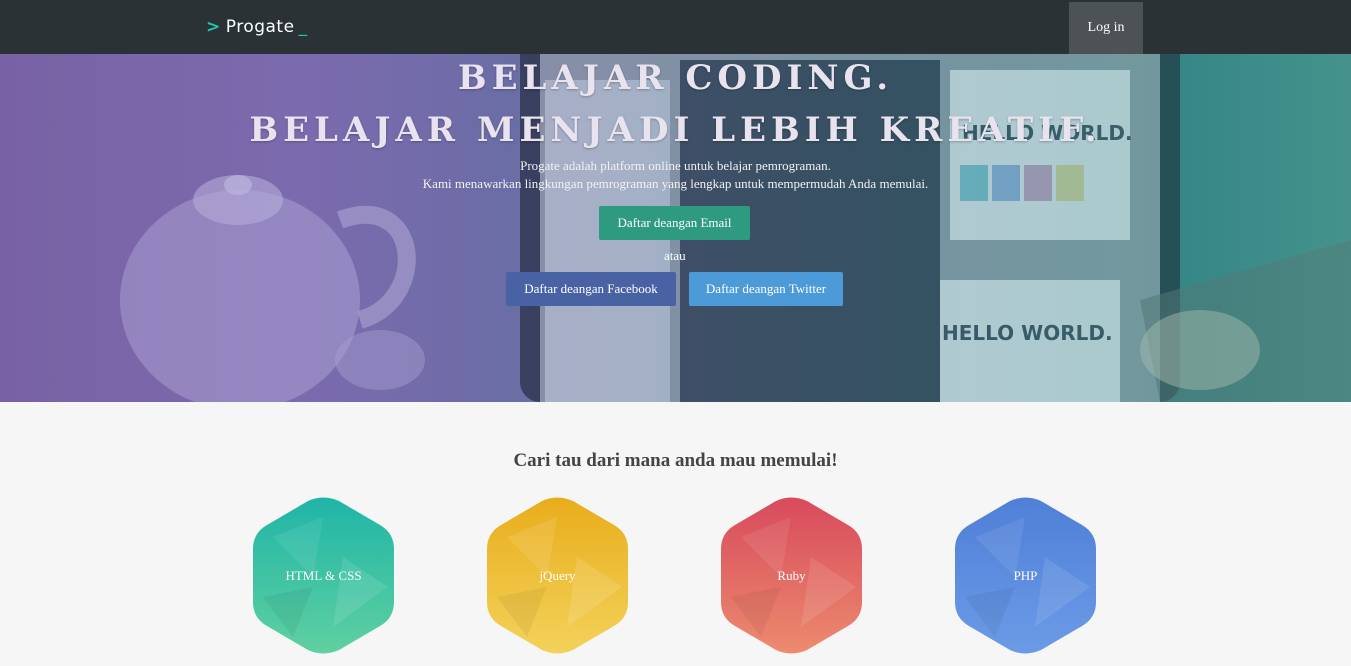 This screenshot has width=1351, height=666. I want to click on course-ruby: Ruby, so click(791, 575).